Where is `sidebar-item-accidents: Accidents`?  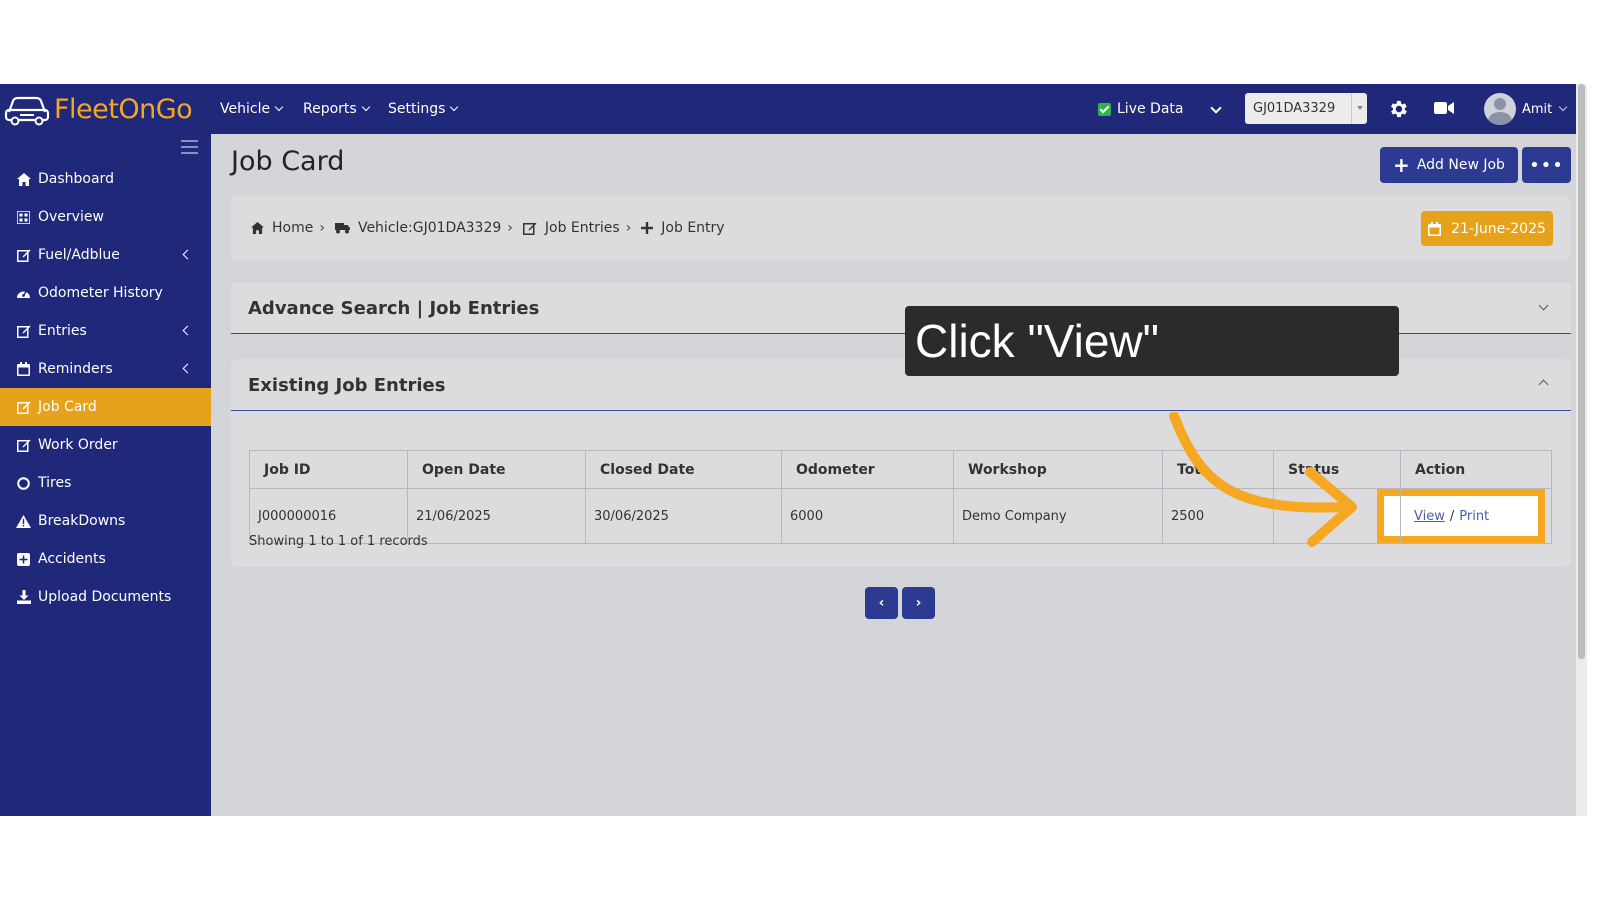
sidebar-item-accidents: Accidents is located at coordinates (105, 559).